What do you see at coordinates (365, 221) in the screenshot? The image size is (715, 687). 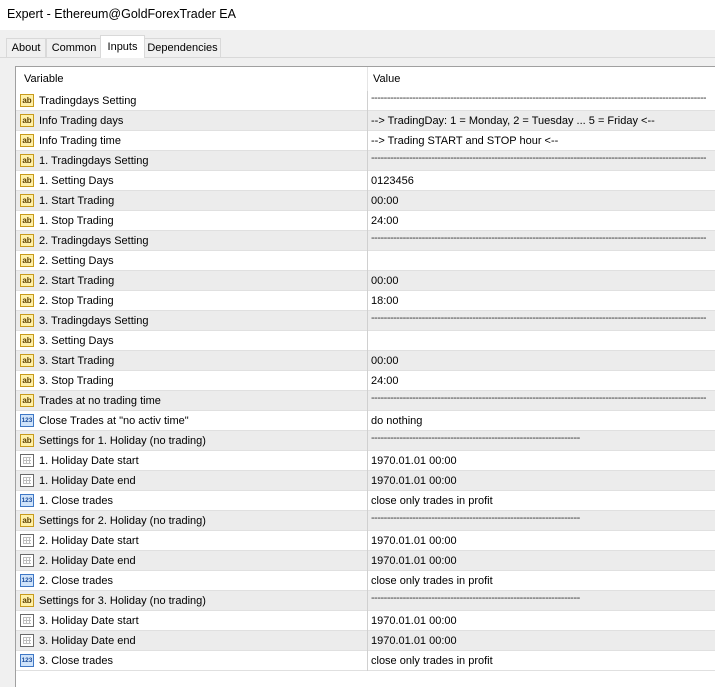 I see `table-row: ab 1. Stop Trading 24:00` at bounding box center [365, 221].